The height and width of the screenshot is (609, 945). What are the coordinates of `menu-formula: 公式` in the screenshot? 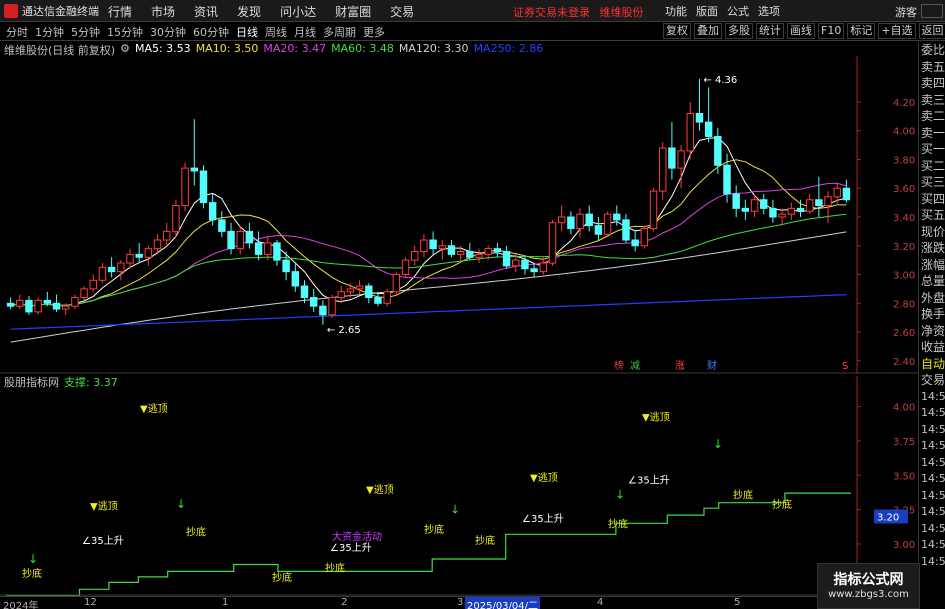 It's located at (738, 11).